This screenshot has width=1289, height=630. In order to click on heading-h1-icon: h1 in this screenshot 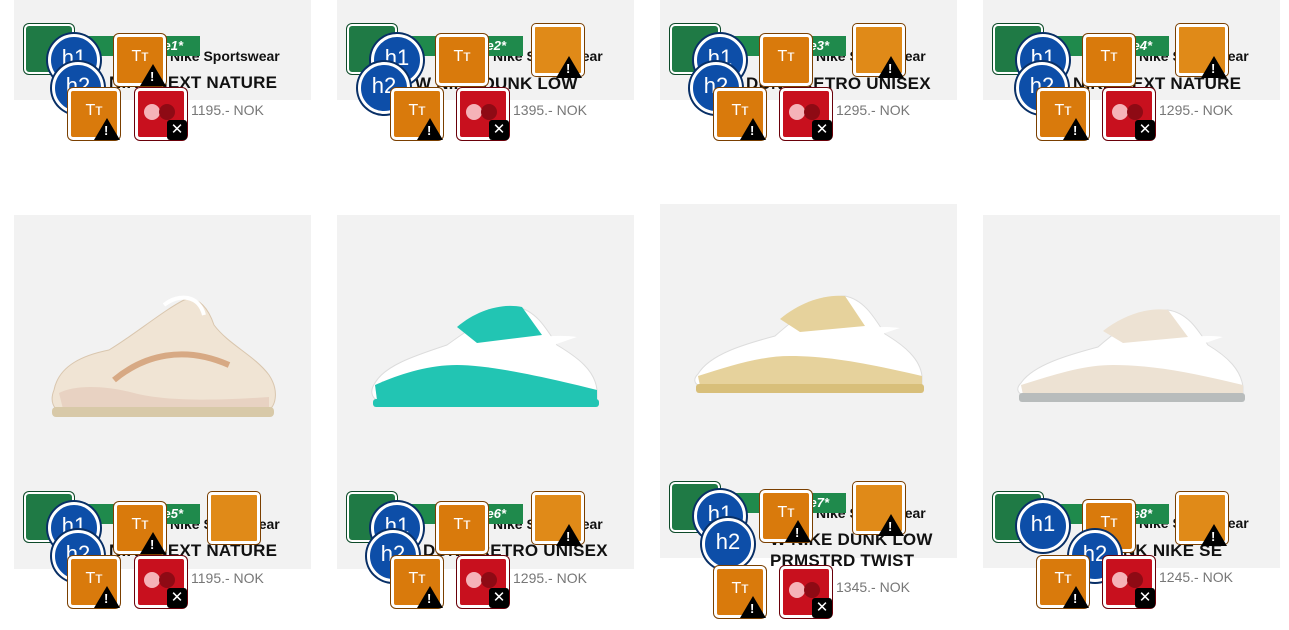, I will do `click(1043, 526)`.